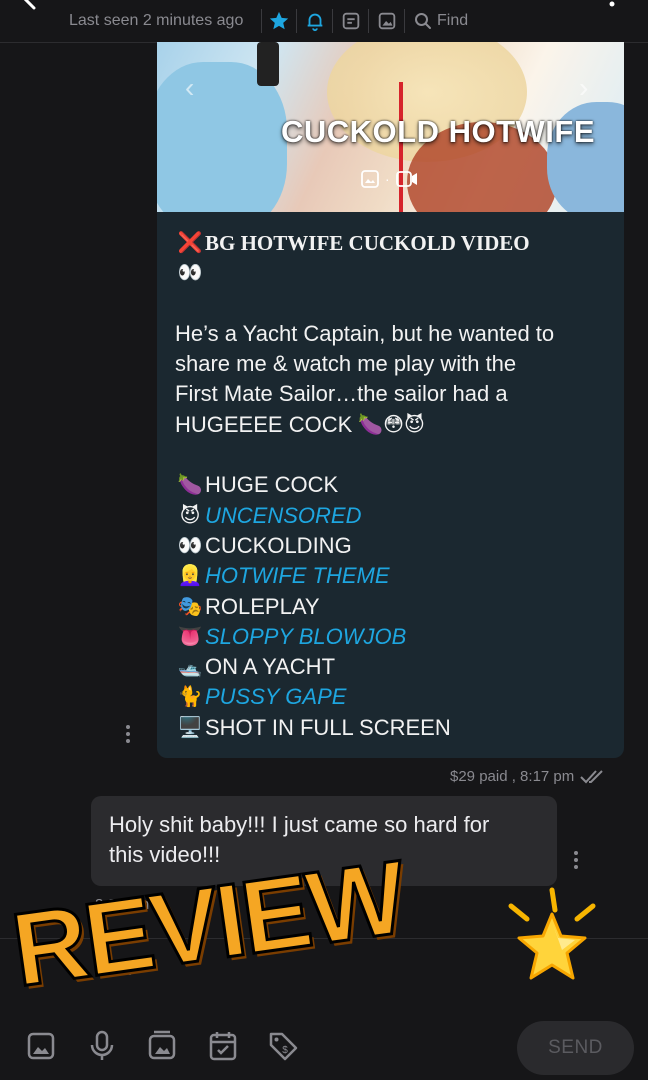  Describe the element at coordinates (305, 637) in the screenshot. I see `feature-link: SLOPPY BLOWJOB` at that location.